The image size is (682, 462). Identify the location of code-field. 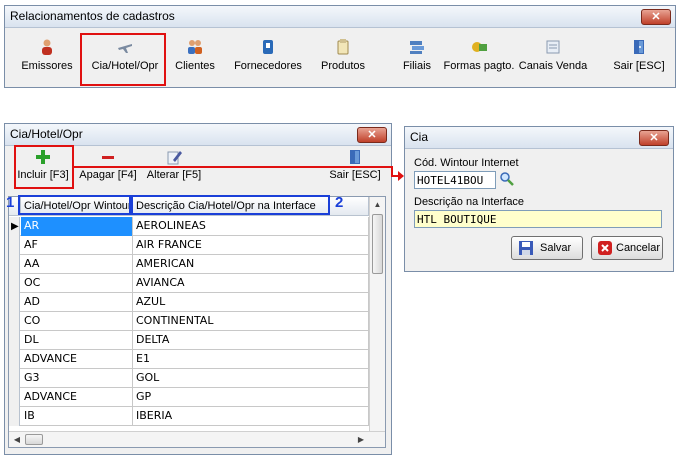
(455, 180).